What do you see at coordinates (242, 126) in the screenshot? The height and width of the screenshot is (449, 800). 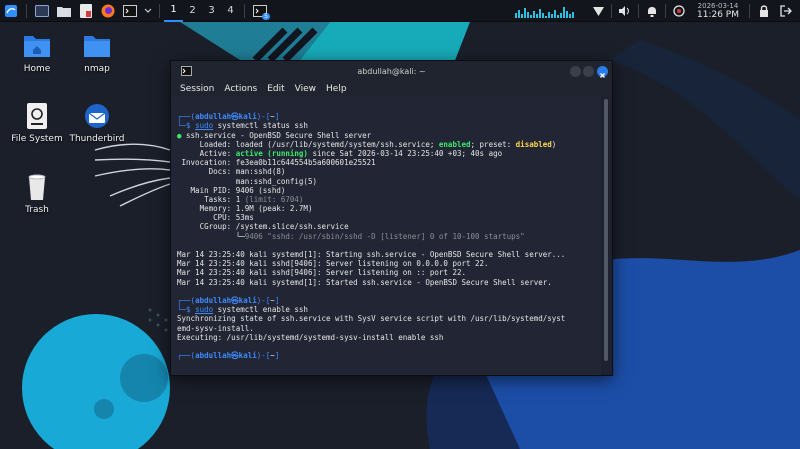 I see `command-line: └─$ sudo systemctl status ssh` at bounding box center [242, 126].